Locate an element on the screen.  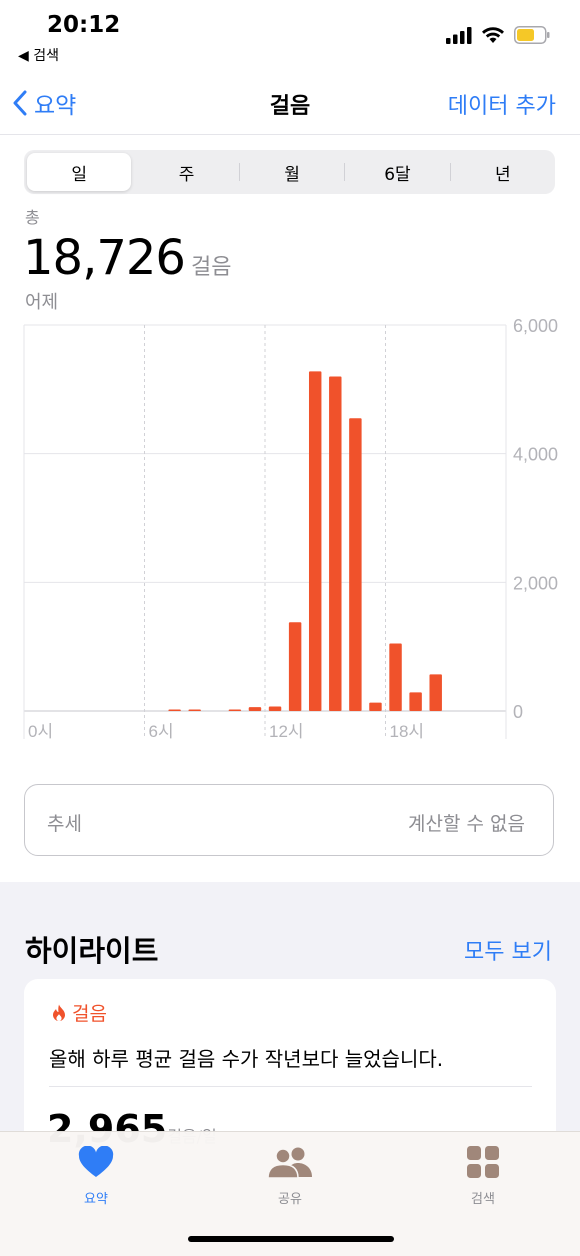
chart-x-tick-label: 6시 is located at coordinates (161, 731).